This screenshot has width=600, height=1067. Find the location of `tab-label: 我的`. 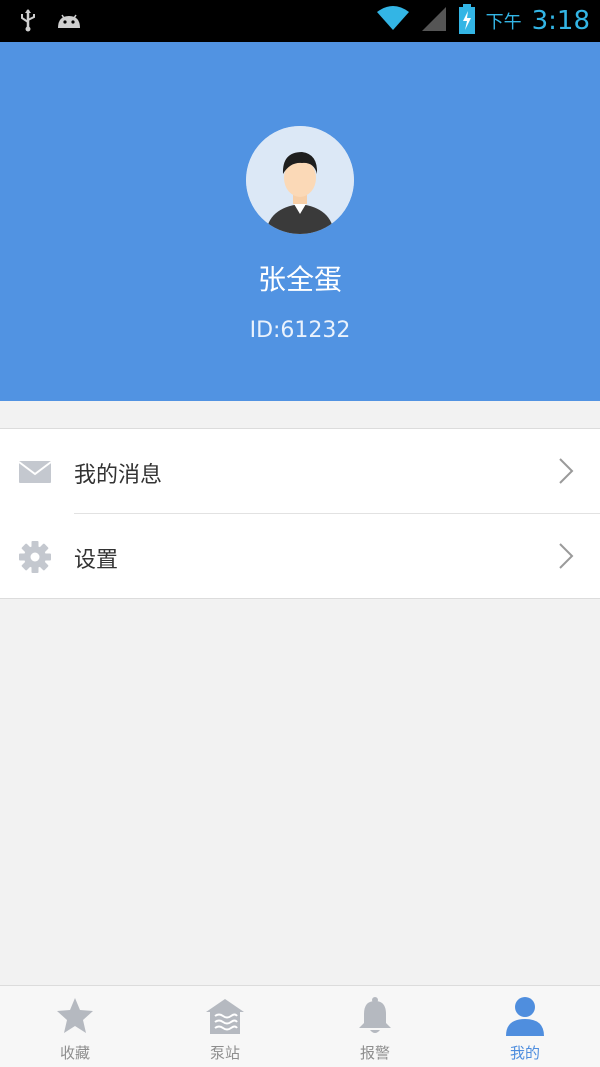

tab-label: 我的 is located at coordinates (524, 1053).